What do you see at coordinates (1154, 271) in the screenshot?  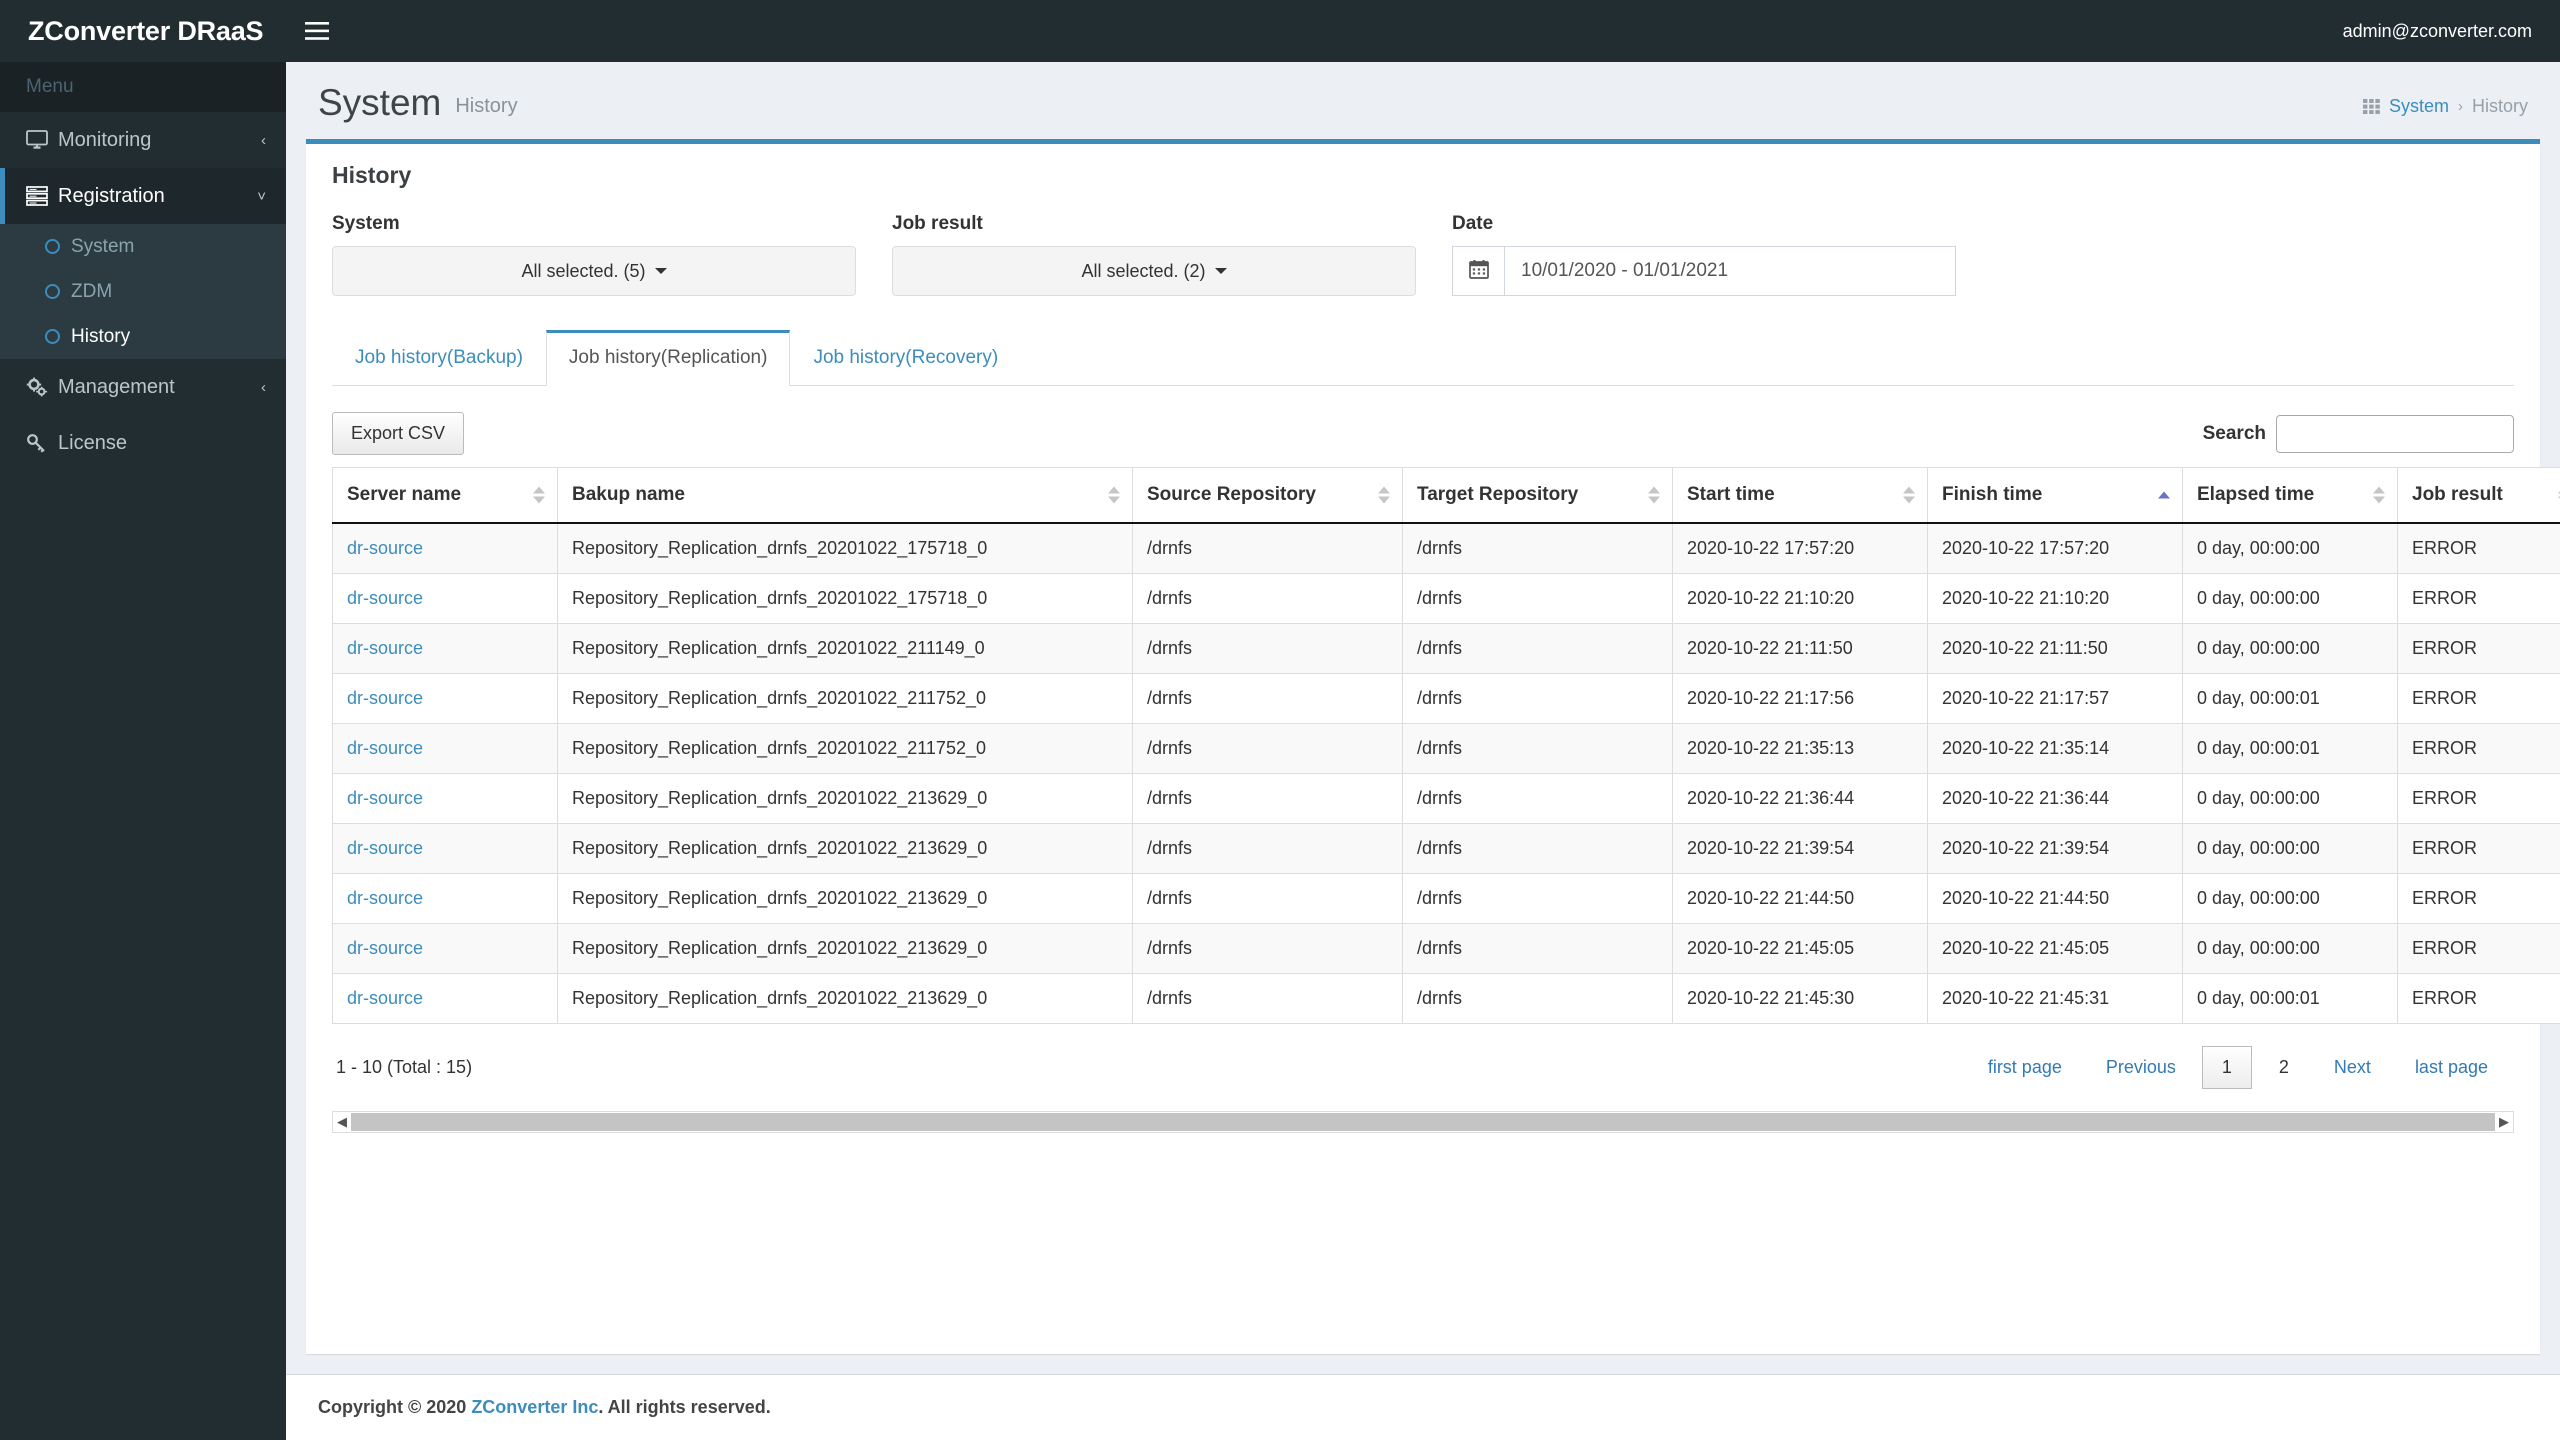 I see `job-result-multiselect: All selected. (2)` at bounding box center [1154, 271].